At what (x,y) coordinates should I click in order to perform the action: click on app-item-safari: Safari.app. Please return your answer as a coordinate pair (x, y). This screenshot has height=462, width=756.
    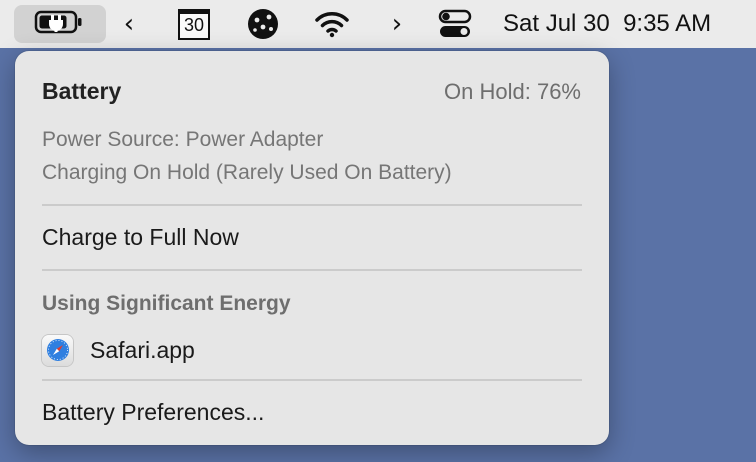
    Looking at the image, I should click on (118, 350).